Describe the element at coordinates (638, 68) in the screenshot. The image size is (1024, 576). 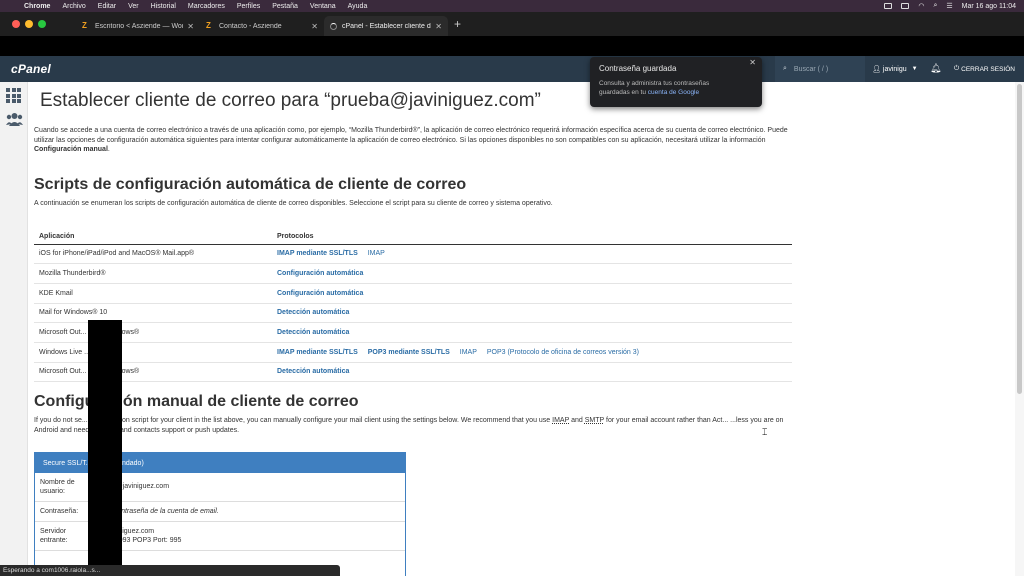
I see `popup-title: Contraseña guardada` at that location.